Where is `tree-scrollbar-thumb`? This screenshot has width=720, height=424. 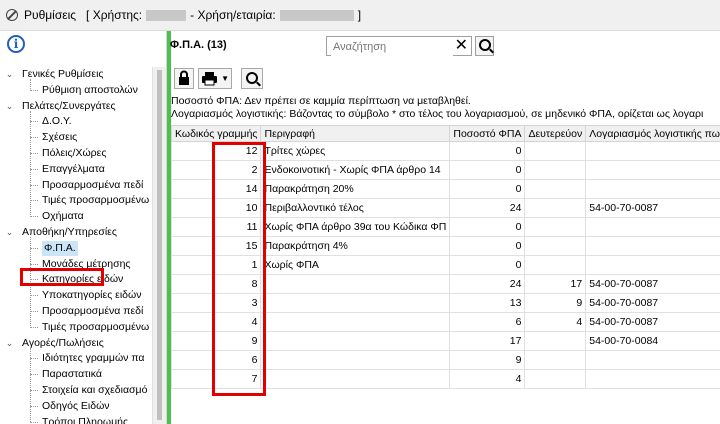 tree-scrollbar-thumb is located at coordinates (159, 245).